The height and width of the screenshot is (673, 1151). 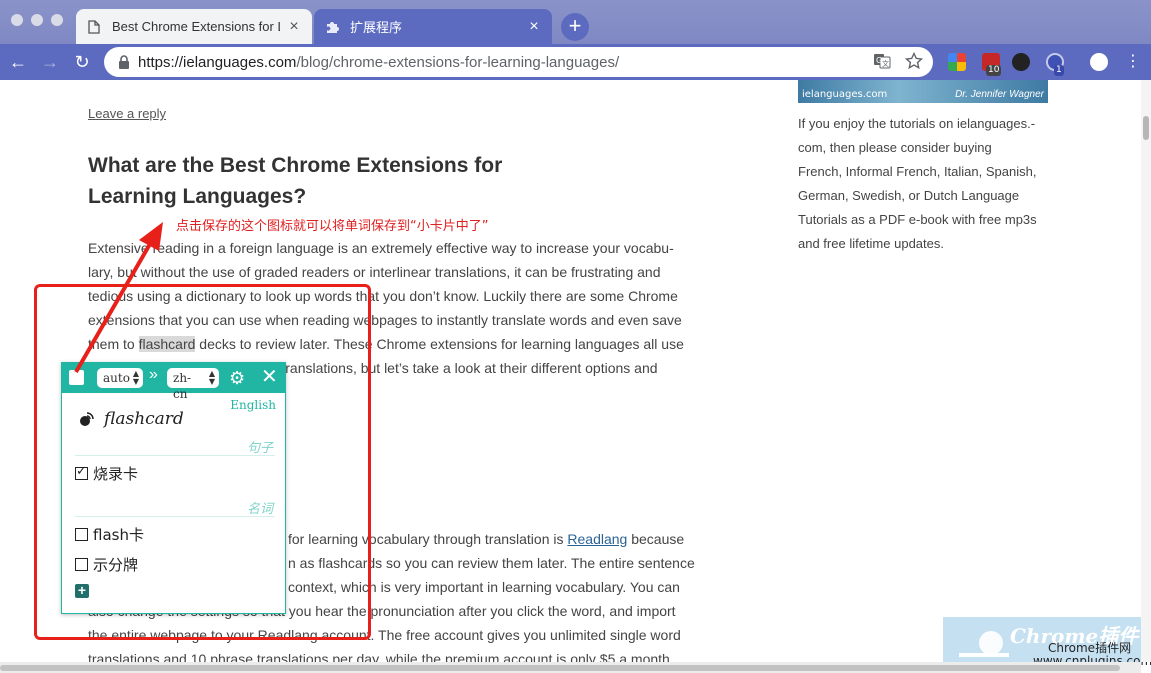 I want to click on text-line: German, Swedish, or Dutch Language, so click(x=909, y=195).